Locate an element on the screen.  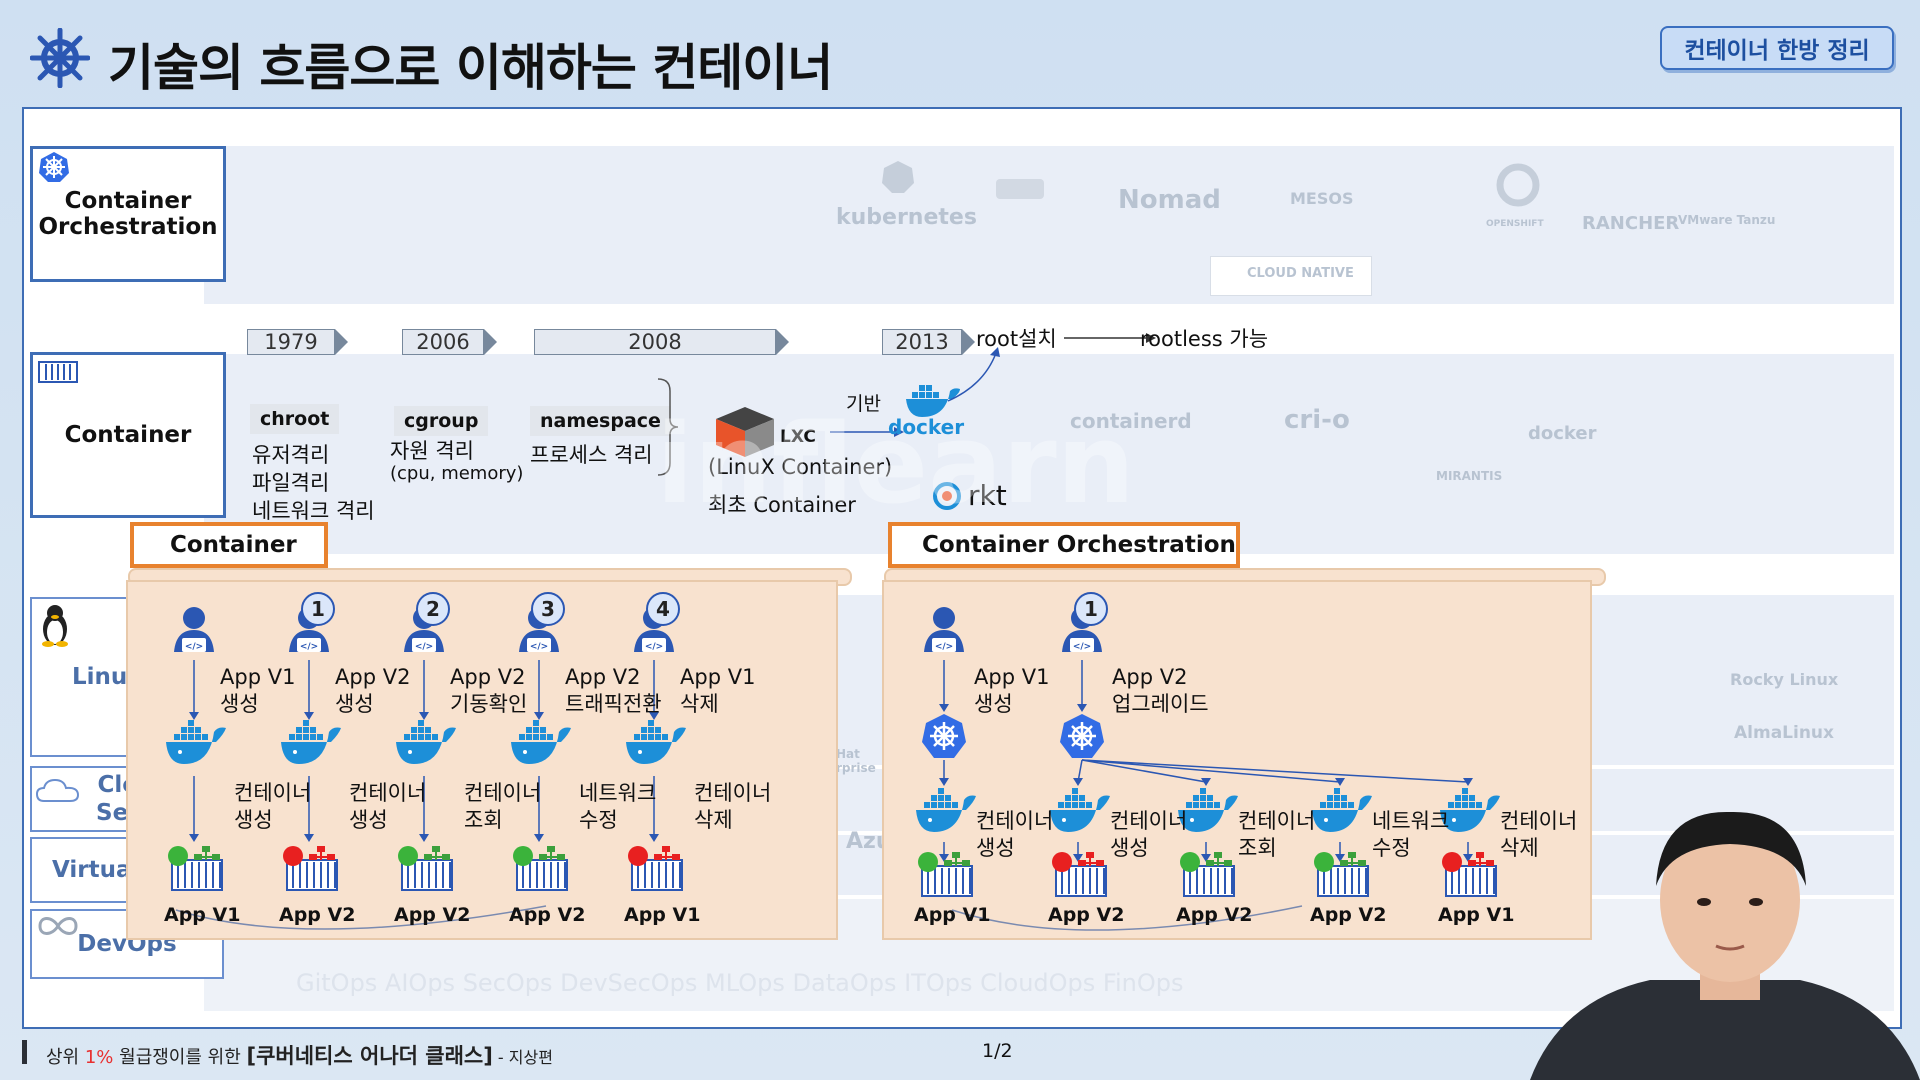
logo-rocky-linux: Rocky Linux is located at coordinates (1784, 679).